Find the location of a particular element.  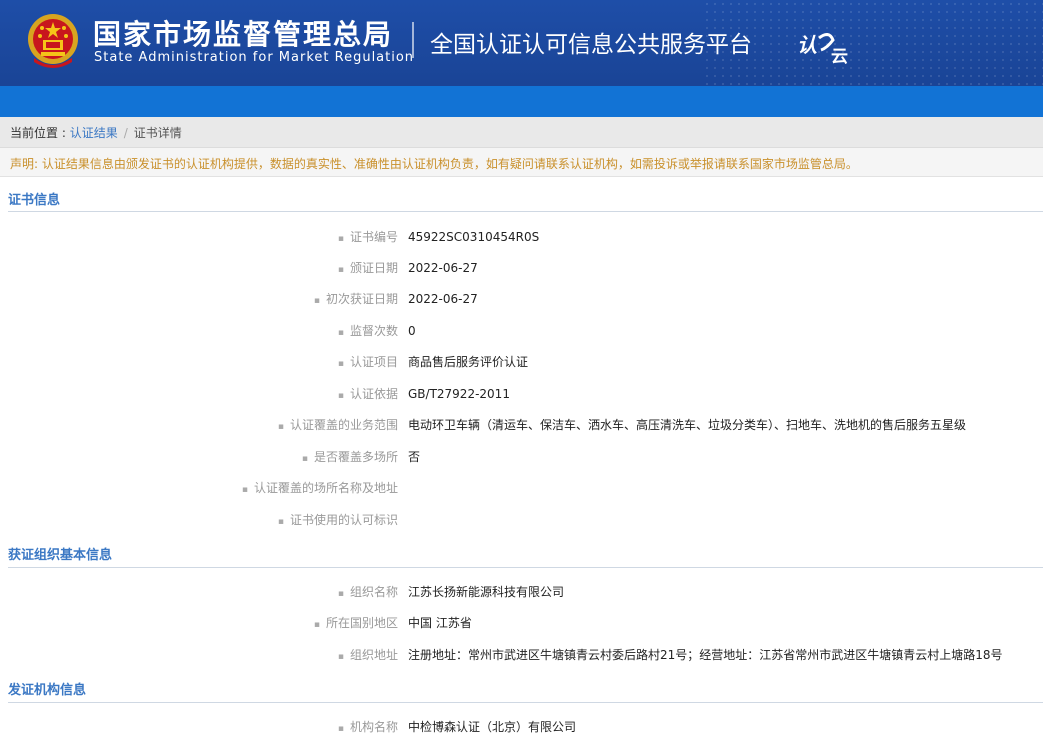

field-label: ▪ 认证覆盖的业务范围 is located at coordinates (337, 425).